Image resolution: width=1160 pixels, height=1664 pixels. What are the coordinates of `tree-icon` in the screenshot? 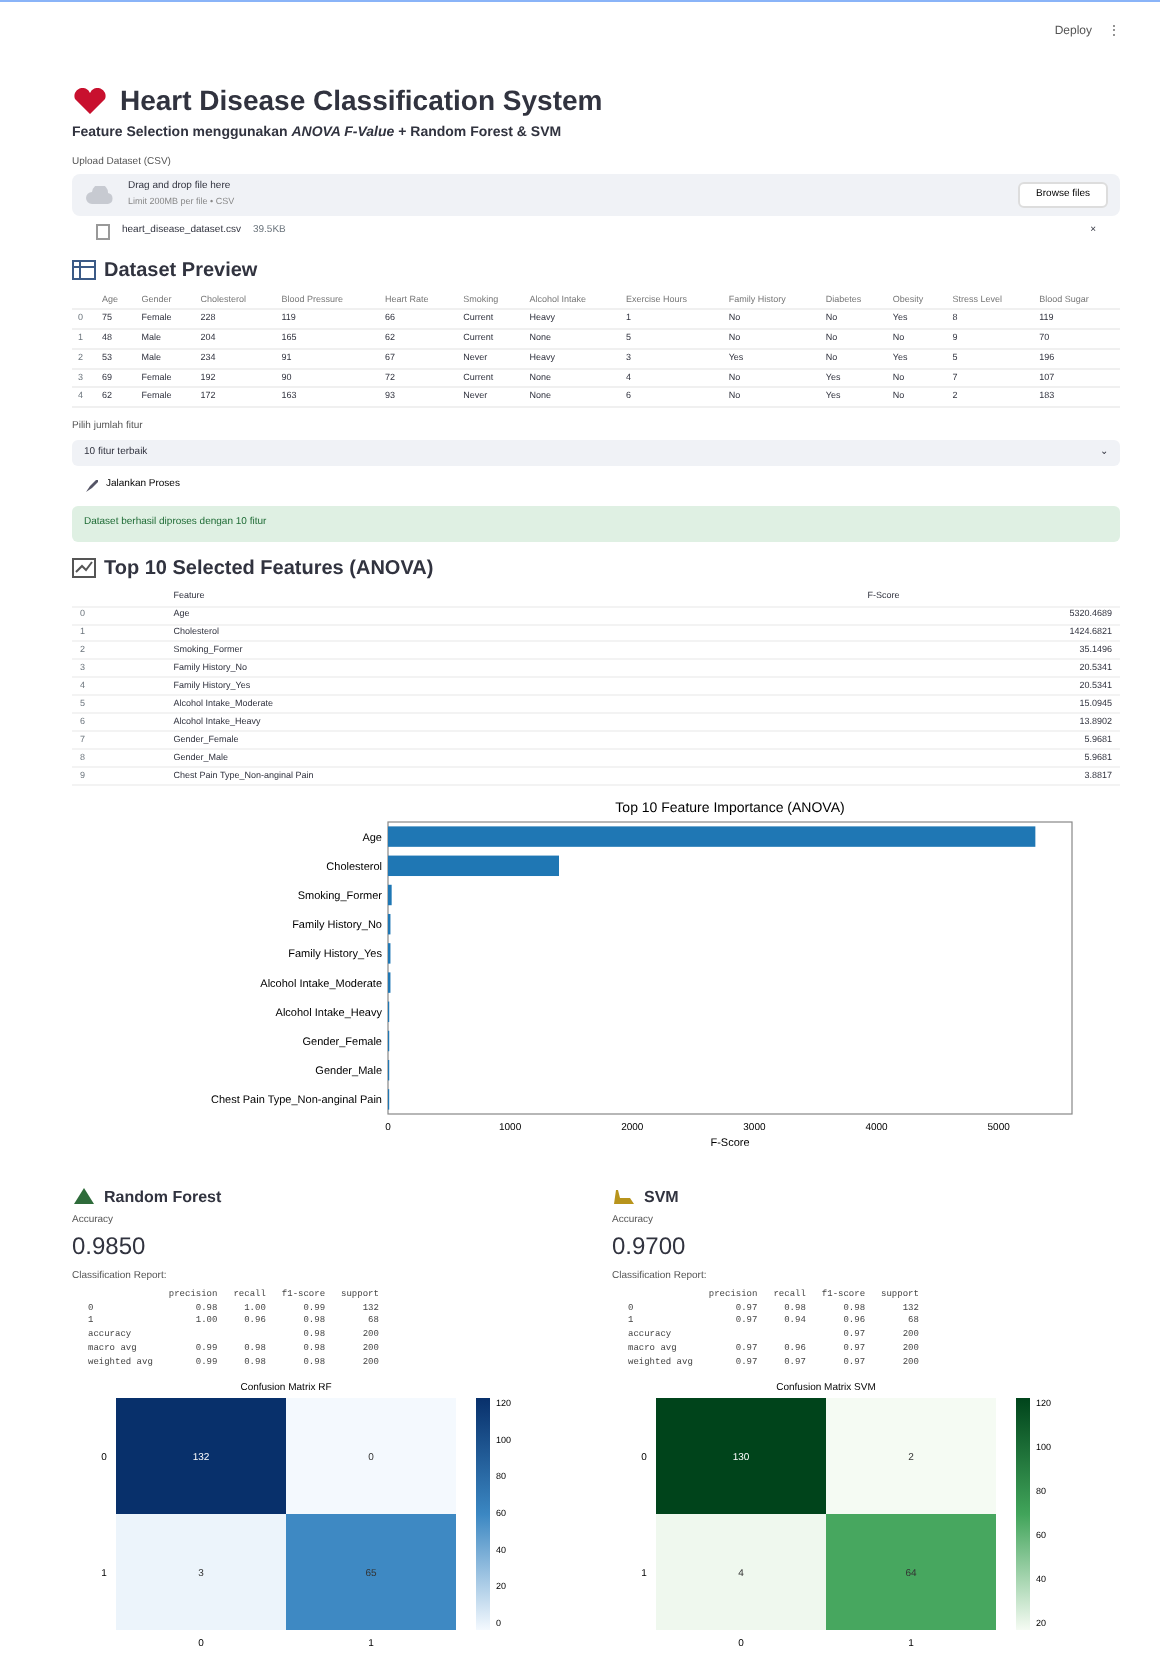 It's located at (84, 1197).